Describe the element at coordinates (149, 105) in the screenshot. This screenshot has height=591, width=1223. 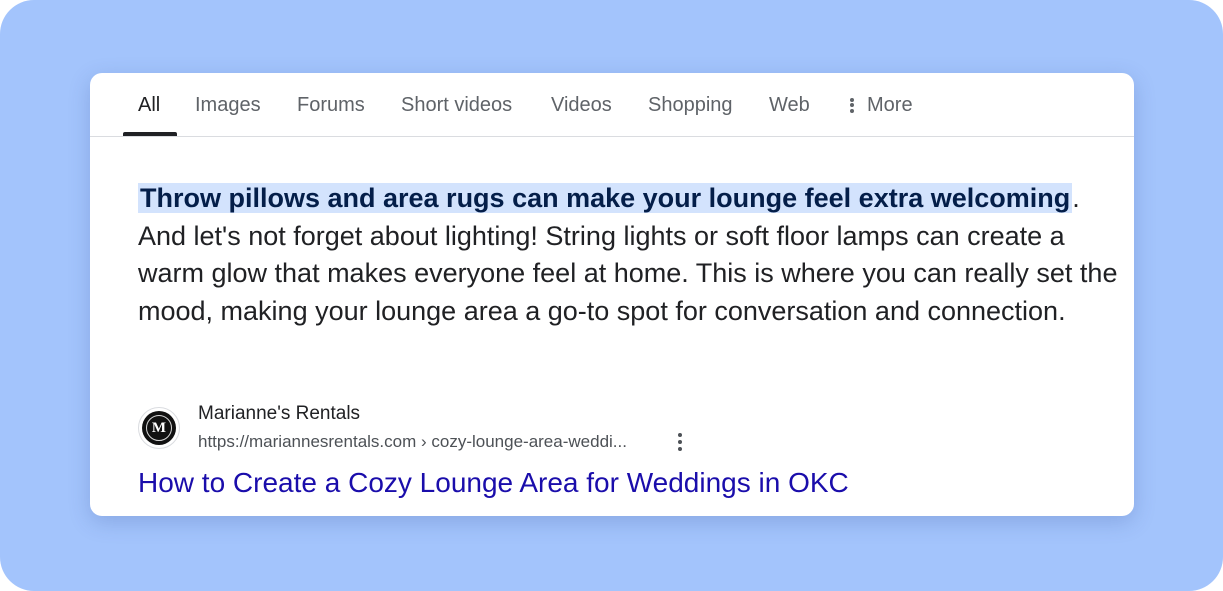
I see `tab-all: All` at that location.